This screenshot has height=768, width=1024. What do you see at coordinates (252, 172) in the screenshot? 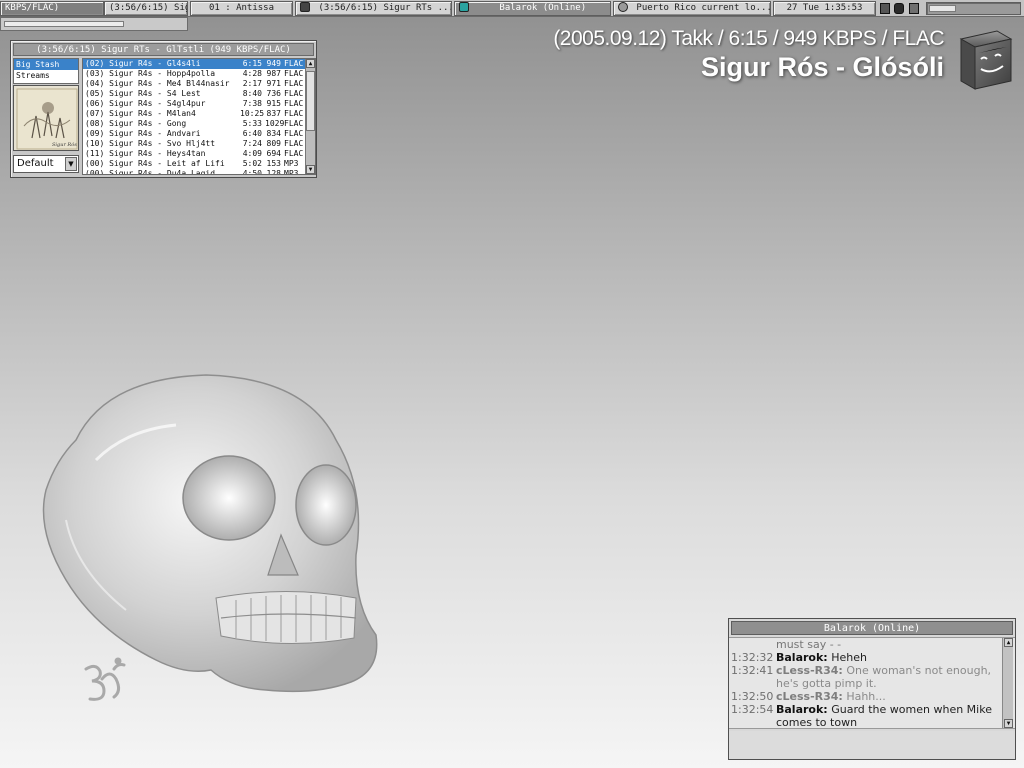
I see `track-length: 4:50` at bounding box center [252, 172].